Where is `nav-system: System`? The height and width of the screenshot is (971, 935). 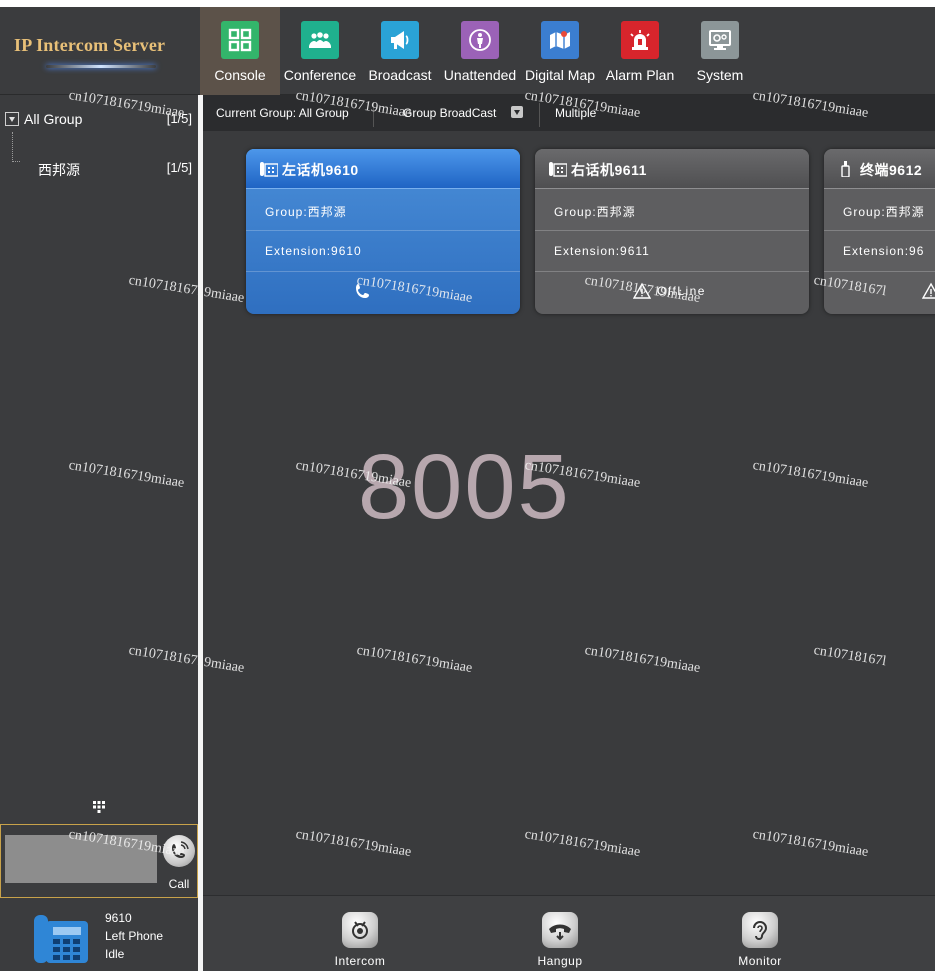
nav-system: System is located at coordinates (720, 51).